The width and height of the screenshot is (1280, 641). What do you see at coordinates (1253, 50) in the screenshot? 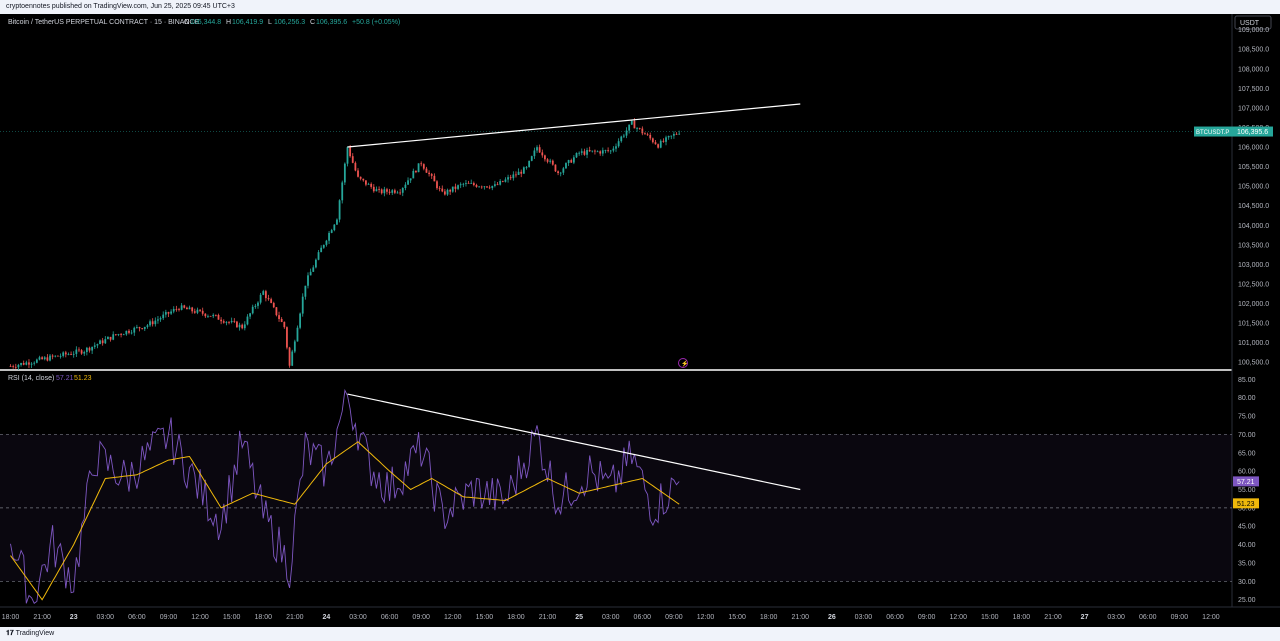
I see `price-tick-label: 108,500.0` at bounding box center [1253, 50].